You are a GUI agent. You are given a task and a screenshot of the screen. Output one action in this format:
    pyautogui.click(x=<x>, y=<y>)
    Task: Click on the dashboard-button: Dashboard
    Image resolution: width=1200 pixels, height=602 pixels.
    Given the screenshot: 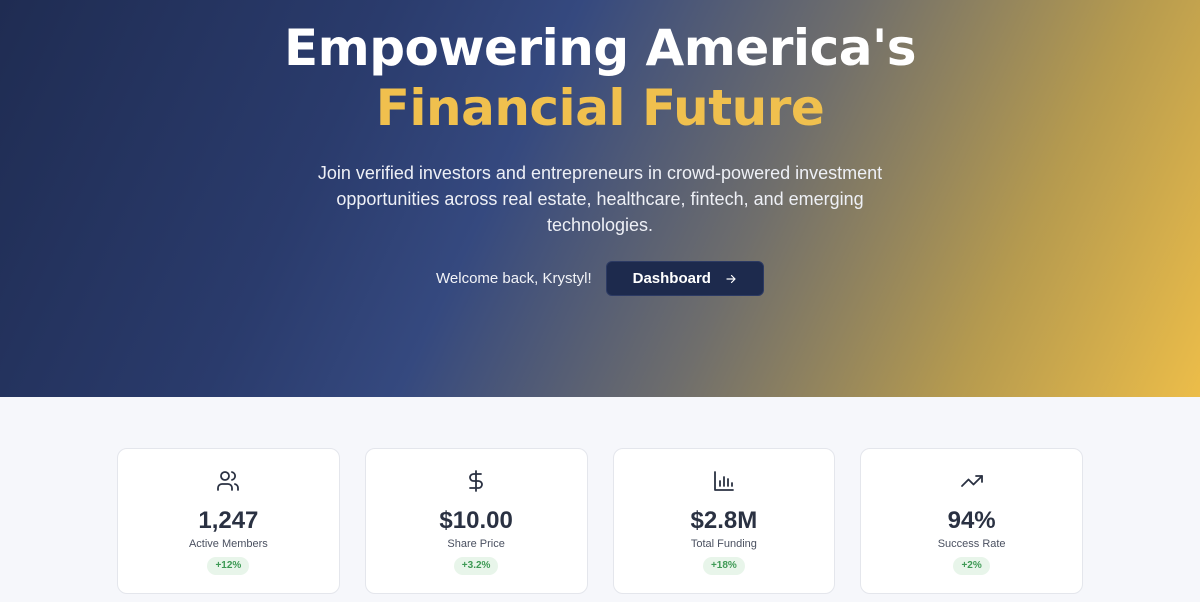 What is the action you would take?
    pyautogui.click(x=684, y=278)
    